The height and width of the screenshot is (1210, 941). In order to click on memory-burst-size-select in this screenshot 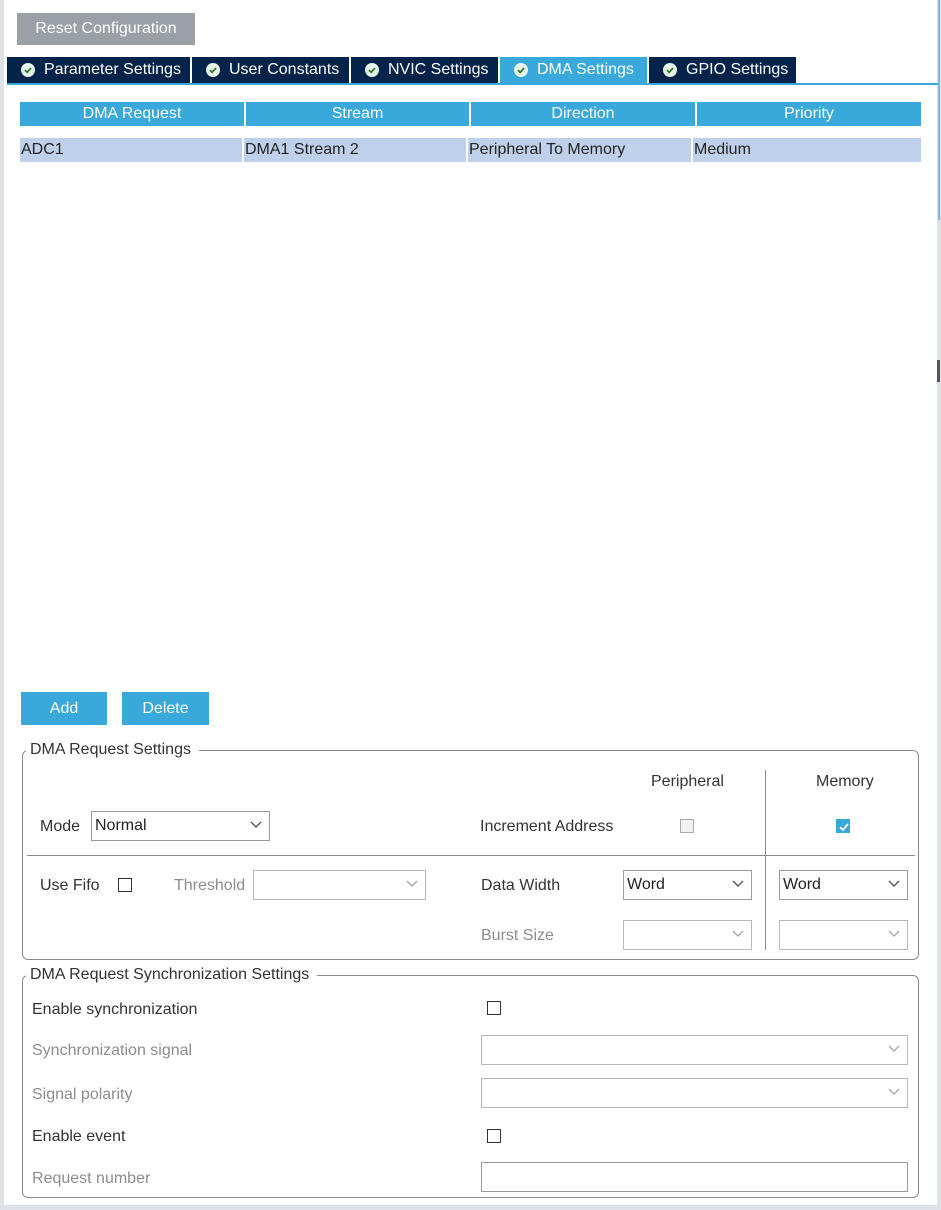, I will do `click(843, 935)`.